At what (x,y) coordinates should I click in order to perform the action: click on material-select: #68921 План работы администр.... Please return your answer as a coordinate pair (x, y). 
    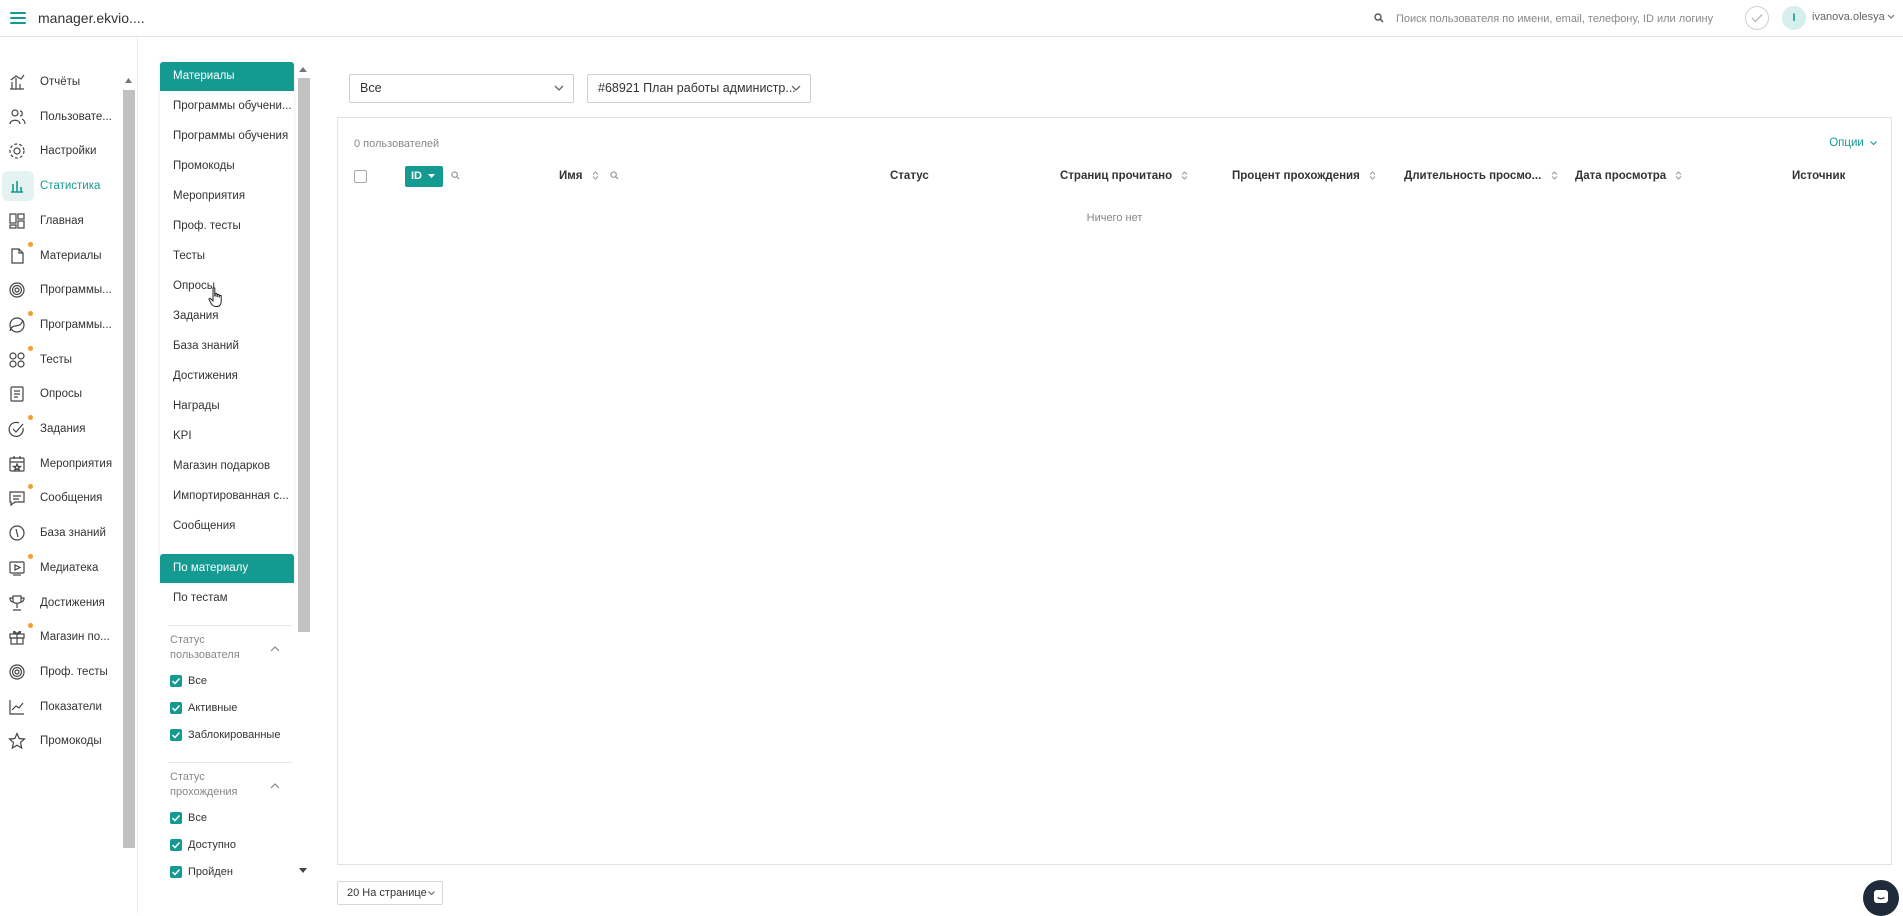
    Looking at the image, I should click on (699, 88).